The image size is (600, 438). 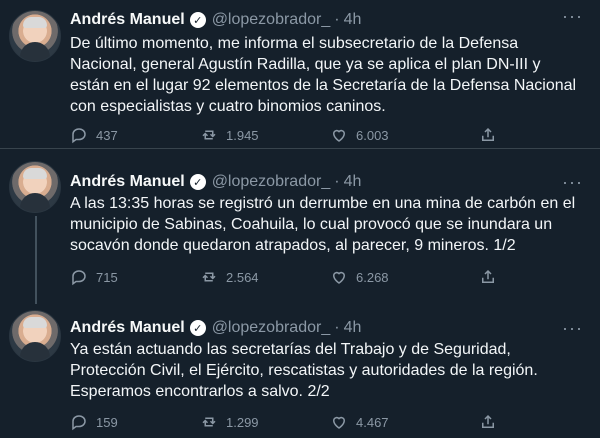 What do you see at coordinates (107, 277) in the screenshot?
I see `reply-count: 715` at bounding box center [107, 277].